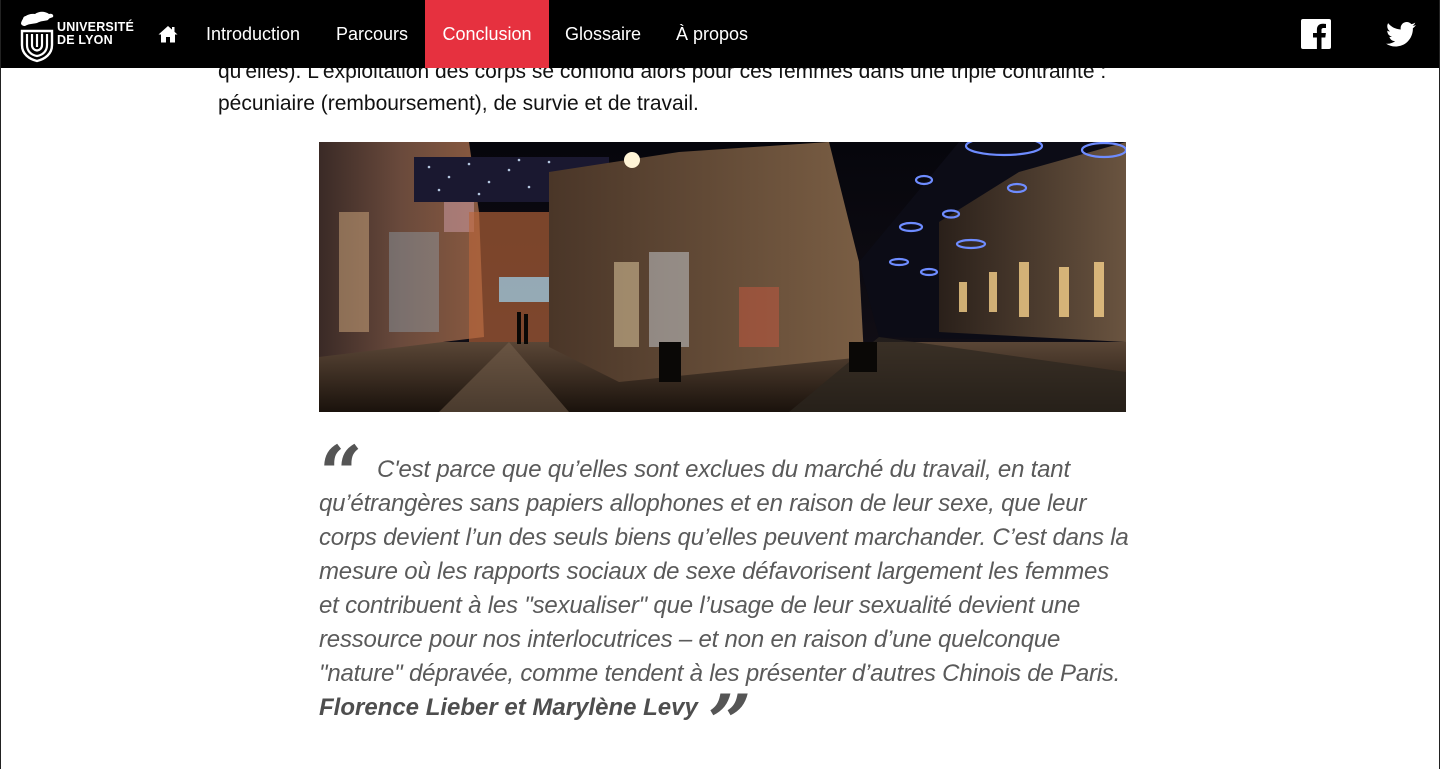 The width and height of the screenshot is (1440, 769). I want to click on twitter-icon, so click(1401, 33).